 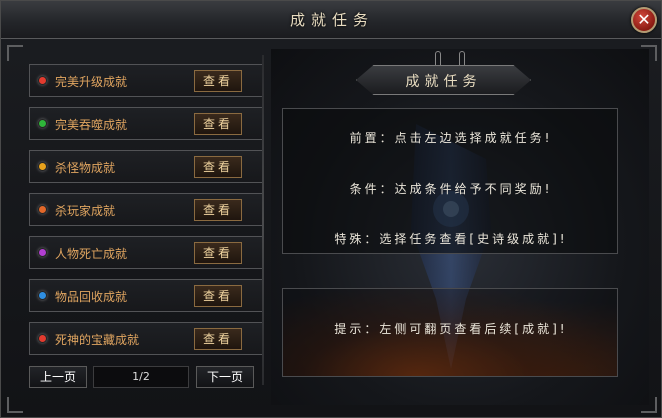 What do you see at coordinates (58, 377) in the screenshot?
I see `prev-page-button: 上一页` at bounding box center [58, 377].